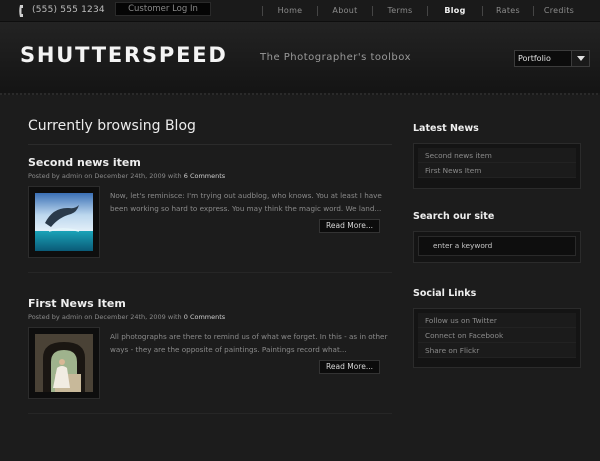  What do you see at coordinates (497, 170) in the screenshot?
I see `latest-news-item: First News Item` at bounding box center [497, 170].